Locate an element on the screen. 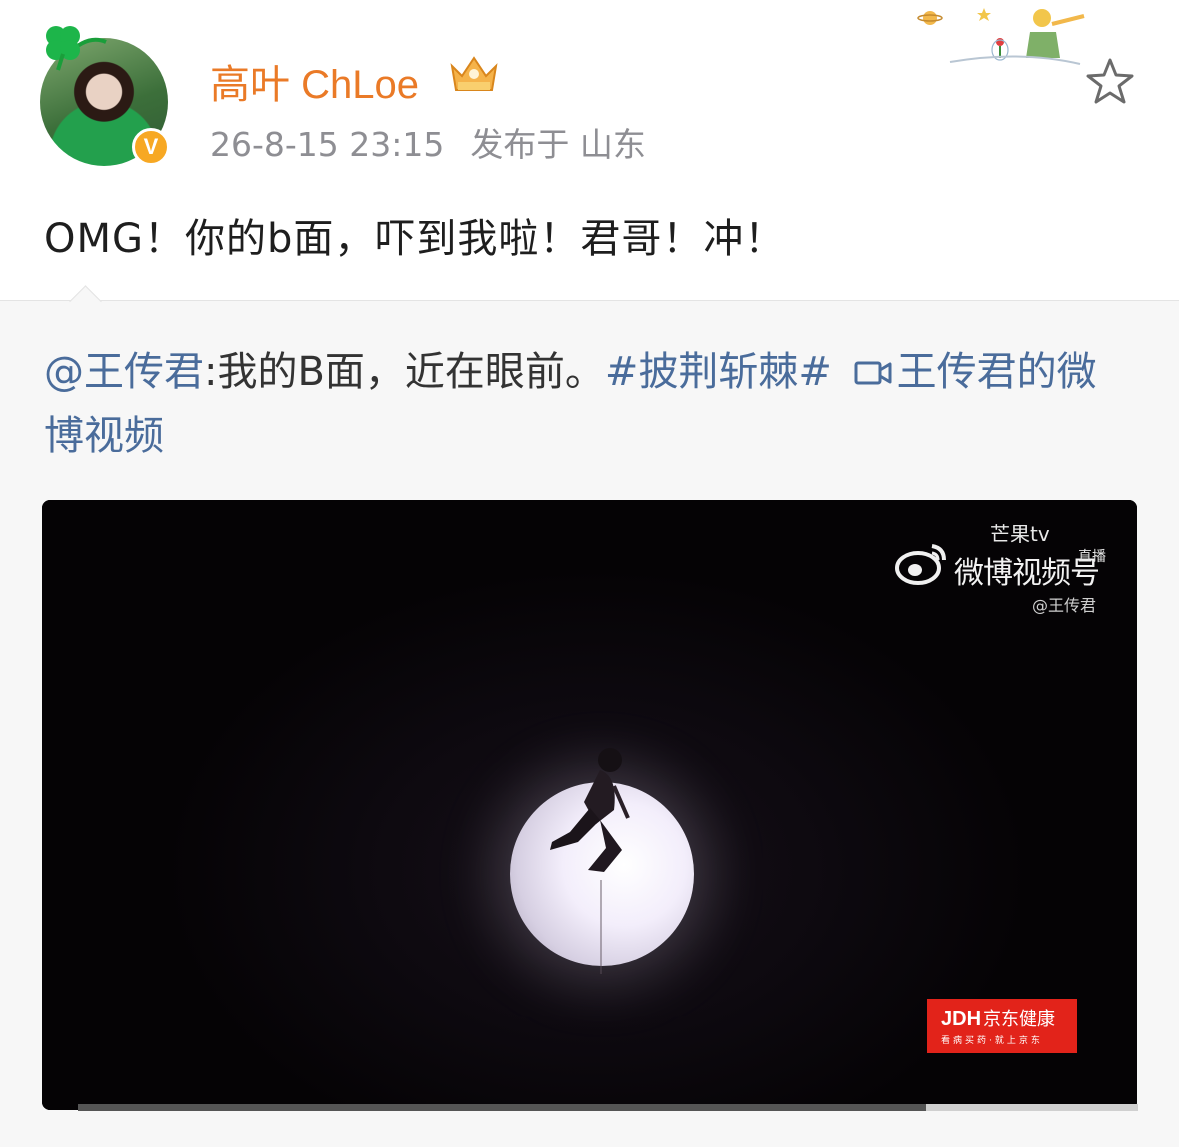  video-watermark: 芒果tv 微博视频号 直播 @王传君 is located at coordinates (1014, 566).